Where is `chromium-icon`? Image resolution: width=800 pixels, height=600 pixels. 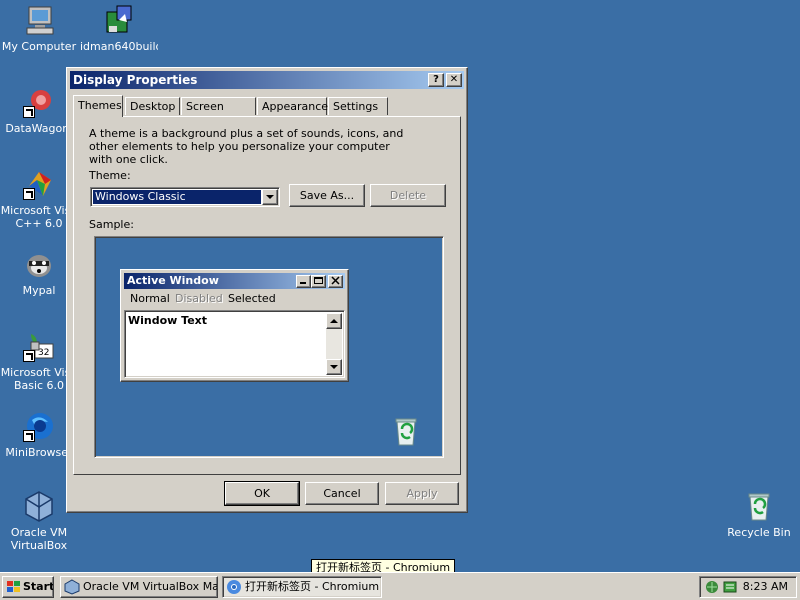
chromium-icon is located at coordinates (234, 587).